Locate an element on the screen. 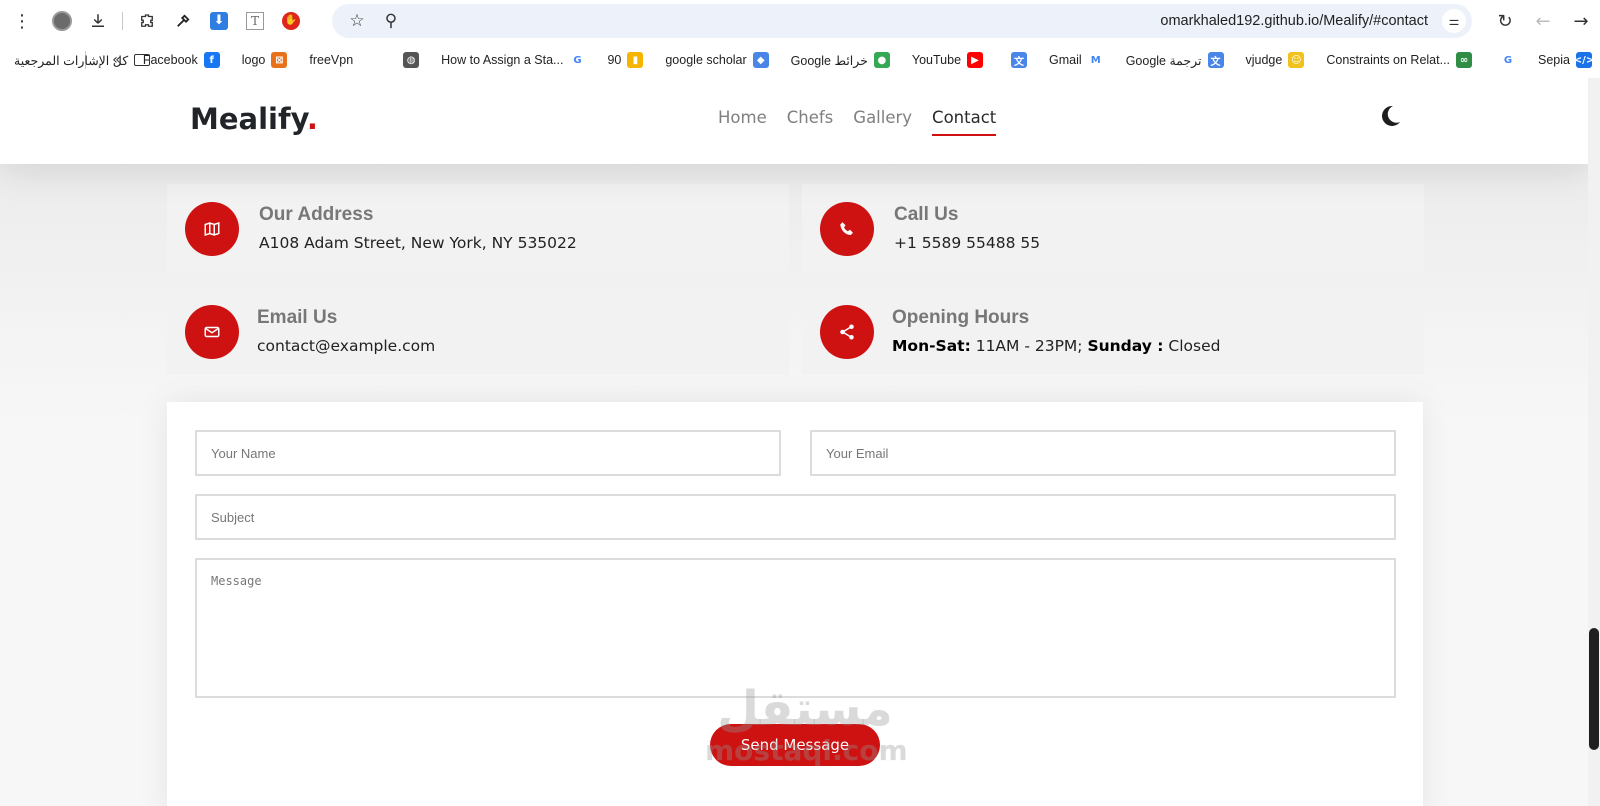  nav-buttons: ↻ ← → is located at coordinates (1543, 21).